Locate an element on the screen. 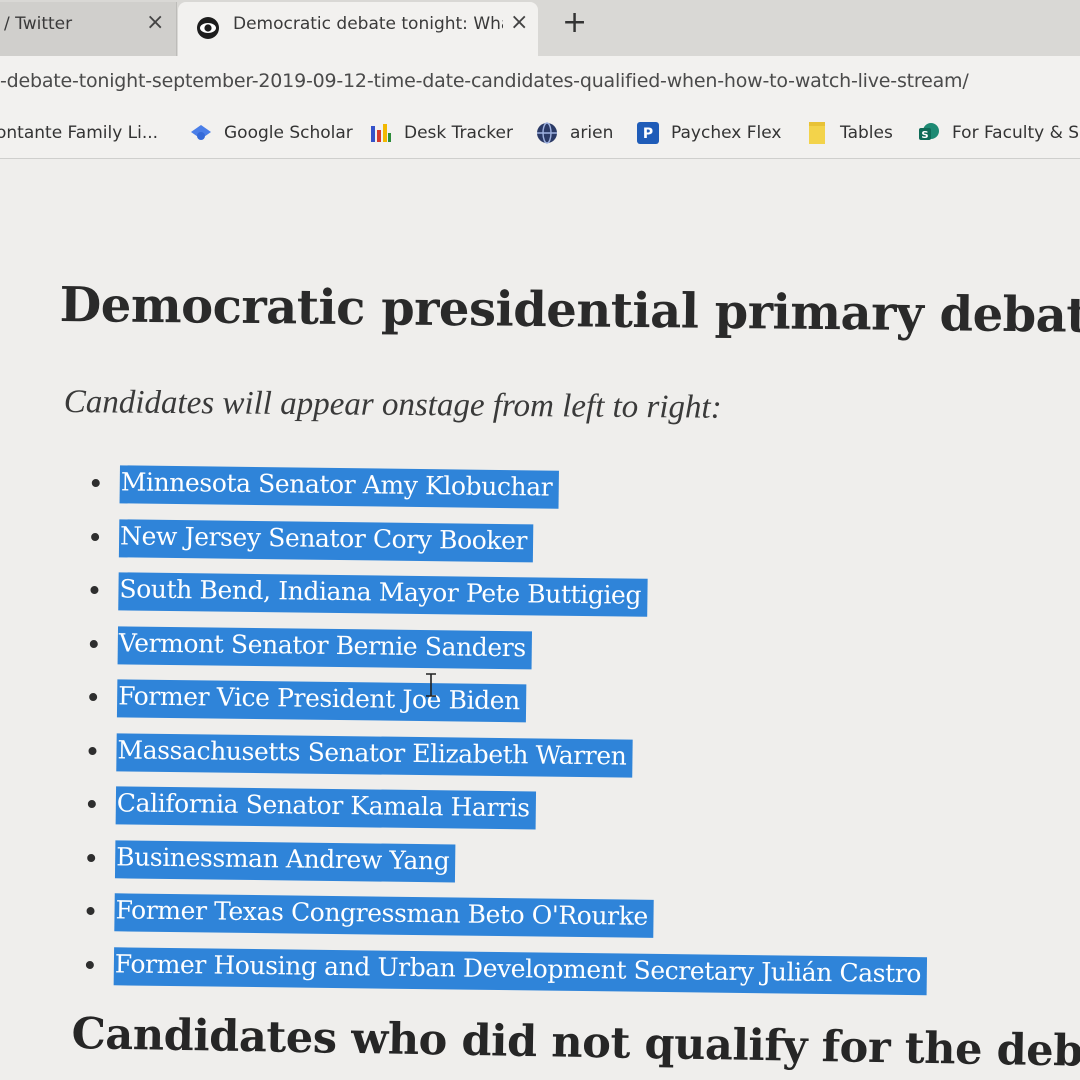 This screenshot has height=1080, width=1080. tab-title: / Twitter is located at coordinates (38, 24).